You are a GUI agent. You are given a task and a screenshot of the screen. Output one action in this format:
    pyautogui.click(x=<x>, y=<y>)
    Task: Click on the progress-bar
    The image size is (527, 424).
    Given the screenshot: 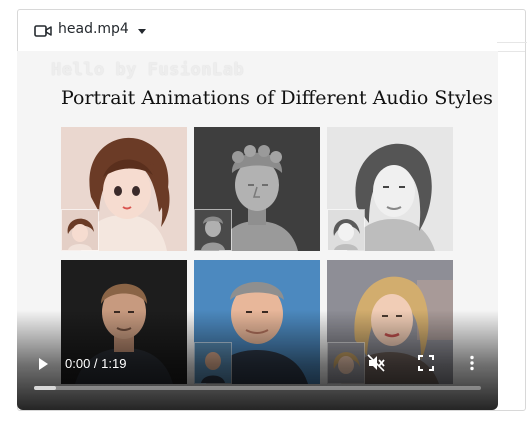 What is the action you would take?
    pyautogui.click(x=257, y=388)
    